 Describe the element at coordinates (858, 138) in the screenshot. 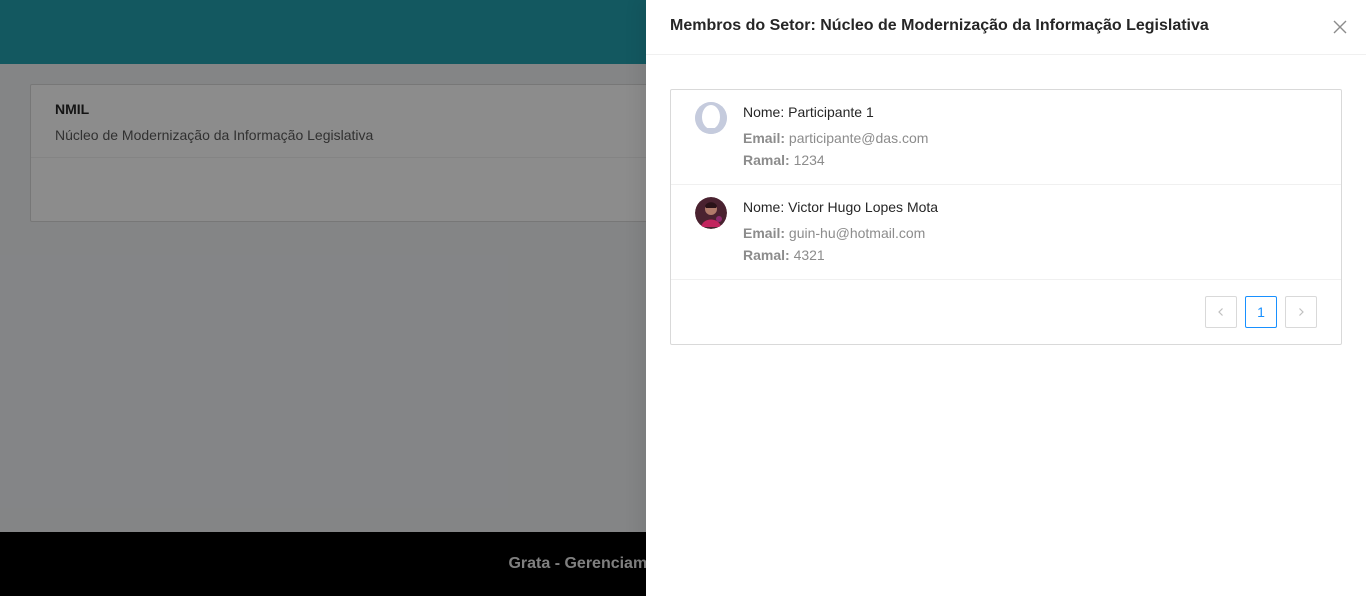

I see `member-email: participante@das.com` at that location.